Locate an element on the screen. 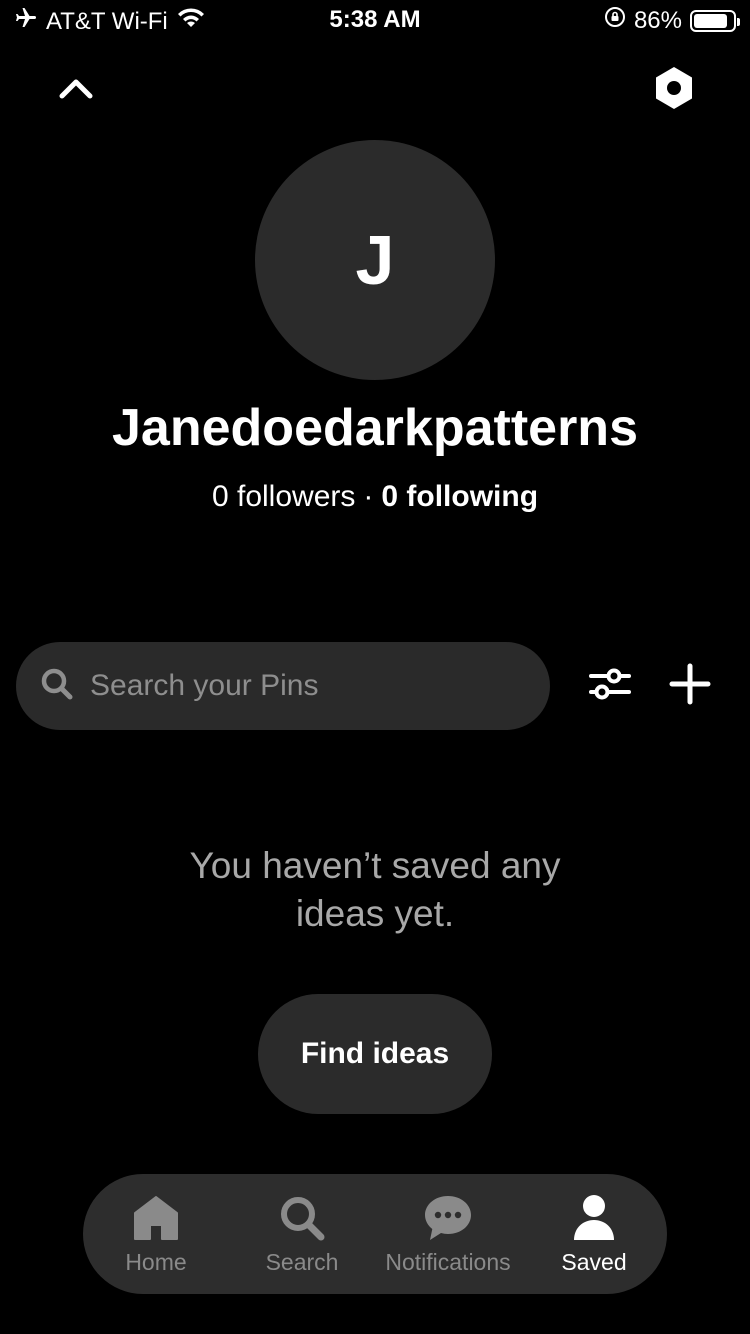 This screenshot has height=1334, width=750. settings-button is located at coordinates (674, 90).